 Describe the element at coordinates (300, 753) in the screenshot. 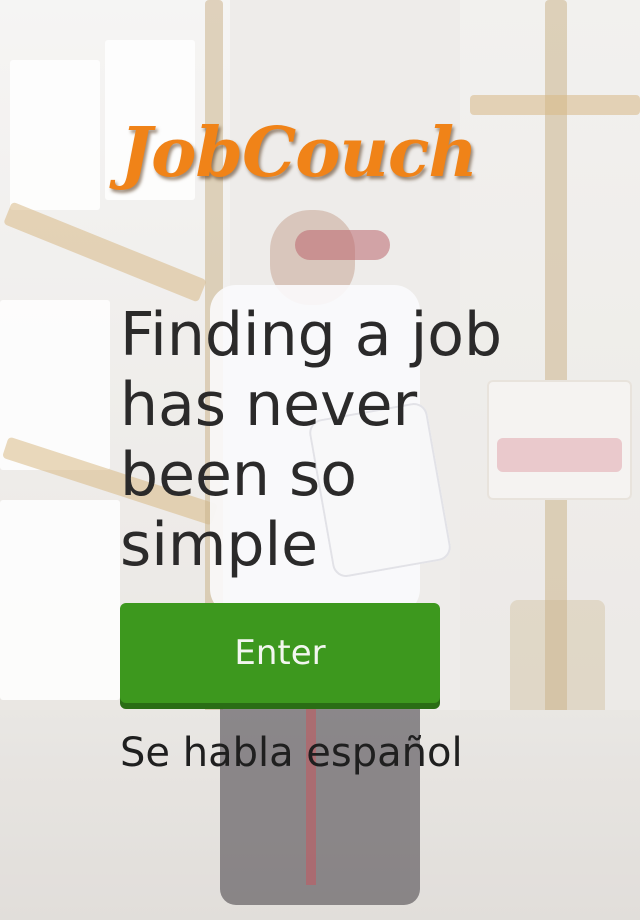

I see `spanish-language-link: Se habla español` at that location.